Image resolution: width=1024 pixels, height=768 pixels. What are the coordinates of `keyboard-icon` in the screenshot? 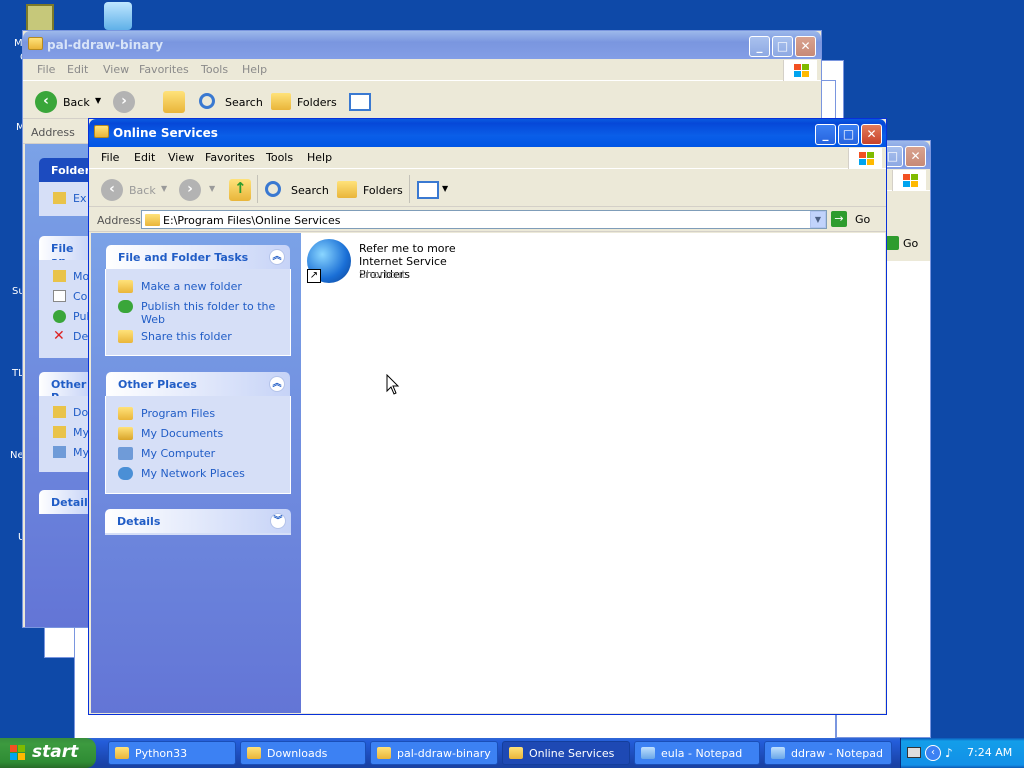 It's located at (914, 752).